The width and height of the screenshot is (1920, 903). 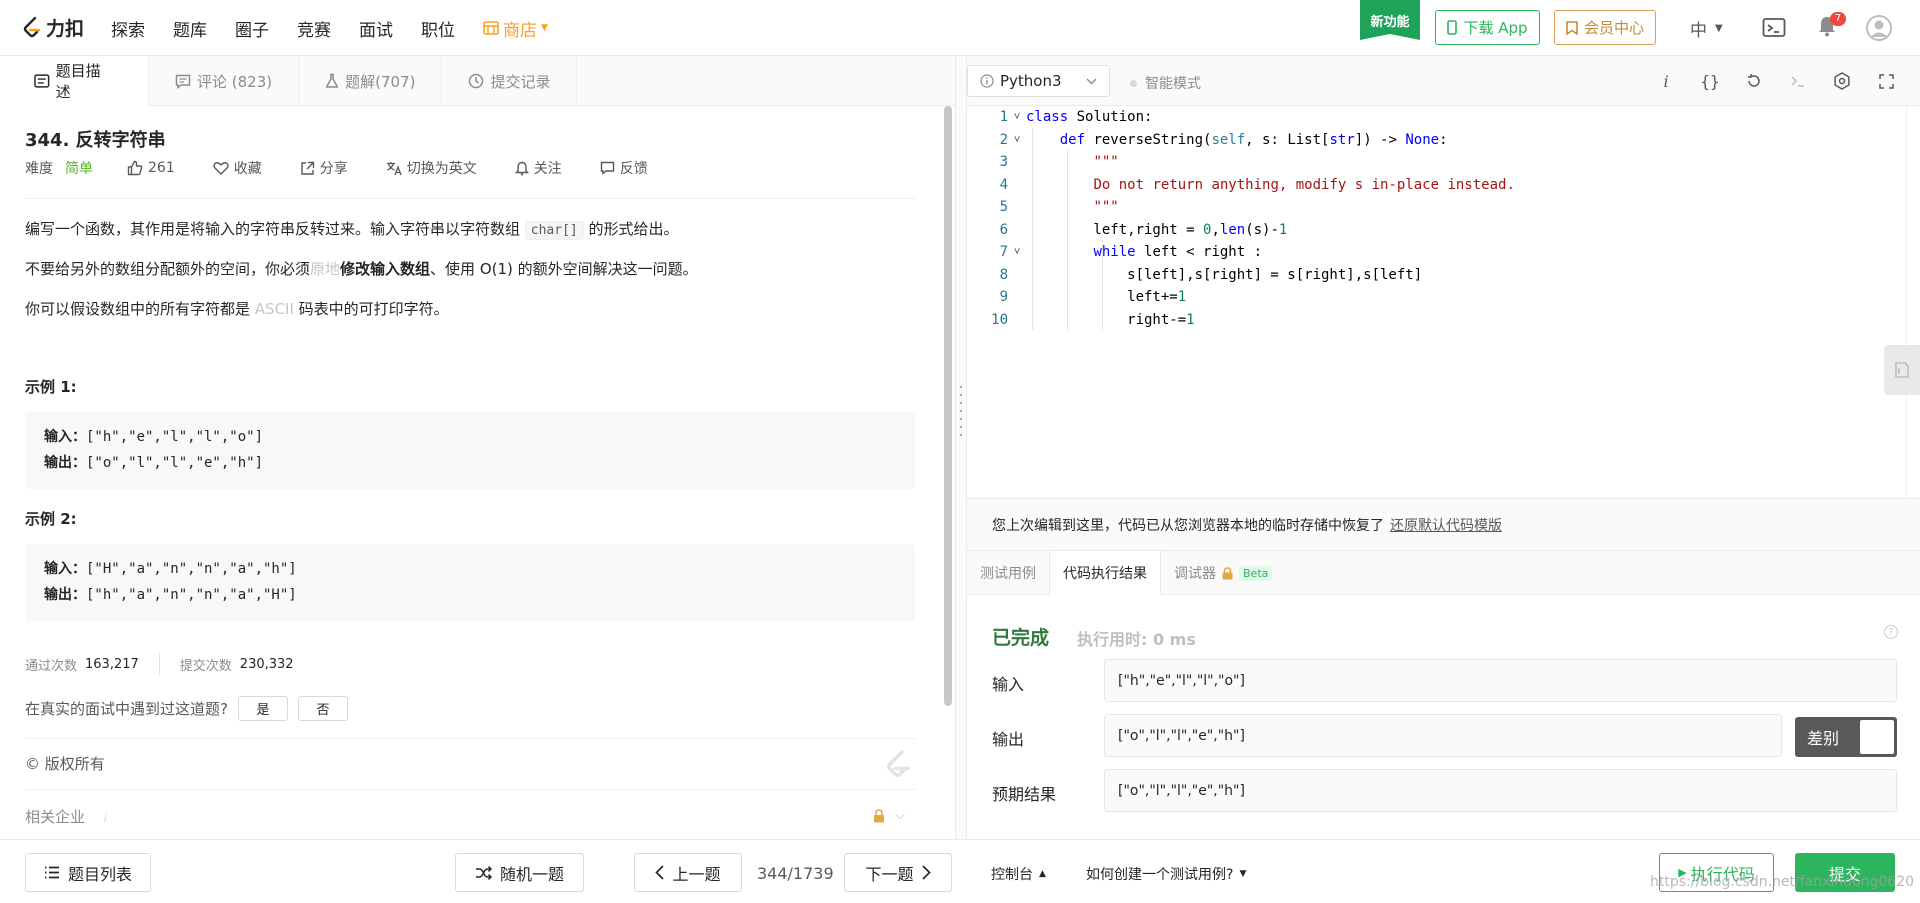 I want to click on restore-default-link: 还原默认代码模版, so click(x=1446, y=525).